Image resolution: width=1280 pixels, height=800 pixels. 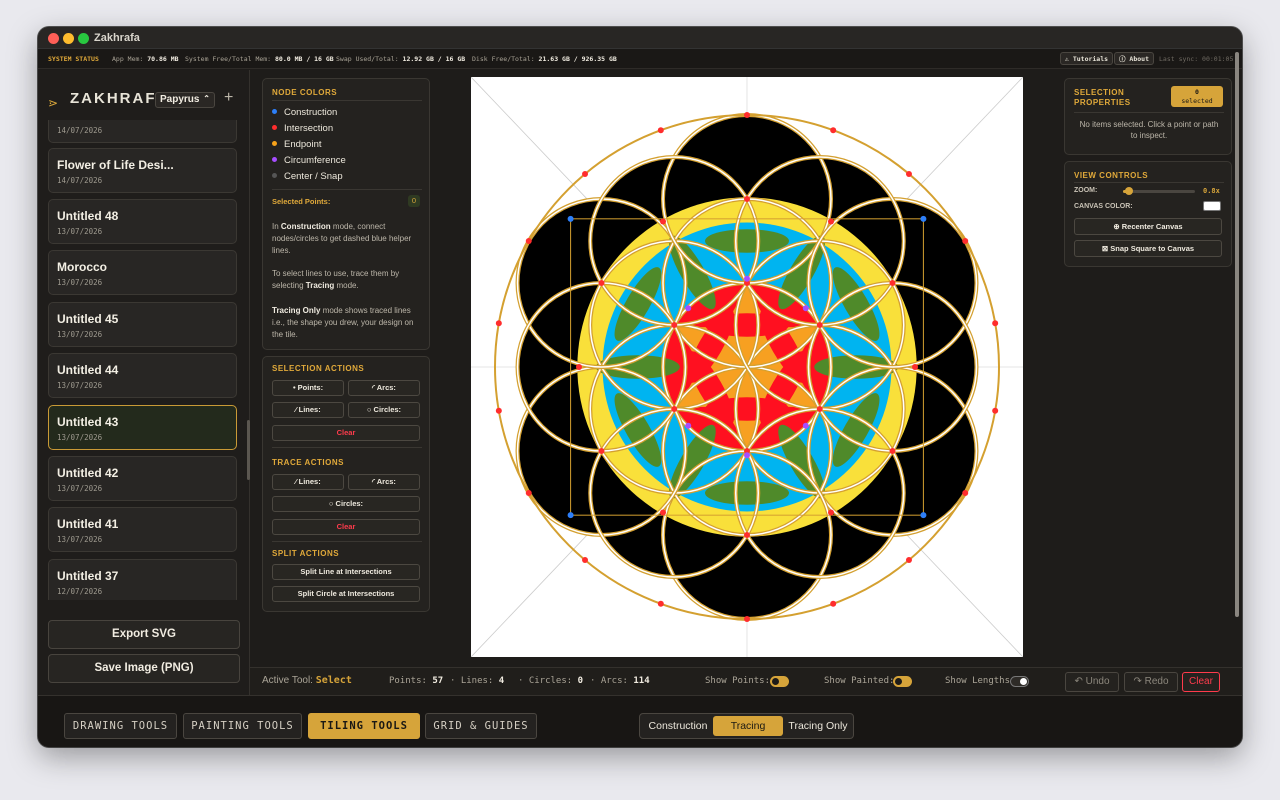 I want to click on tab-tiling-tools: TILING TOOLS, so click(x=364, y=726).